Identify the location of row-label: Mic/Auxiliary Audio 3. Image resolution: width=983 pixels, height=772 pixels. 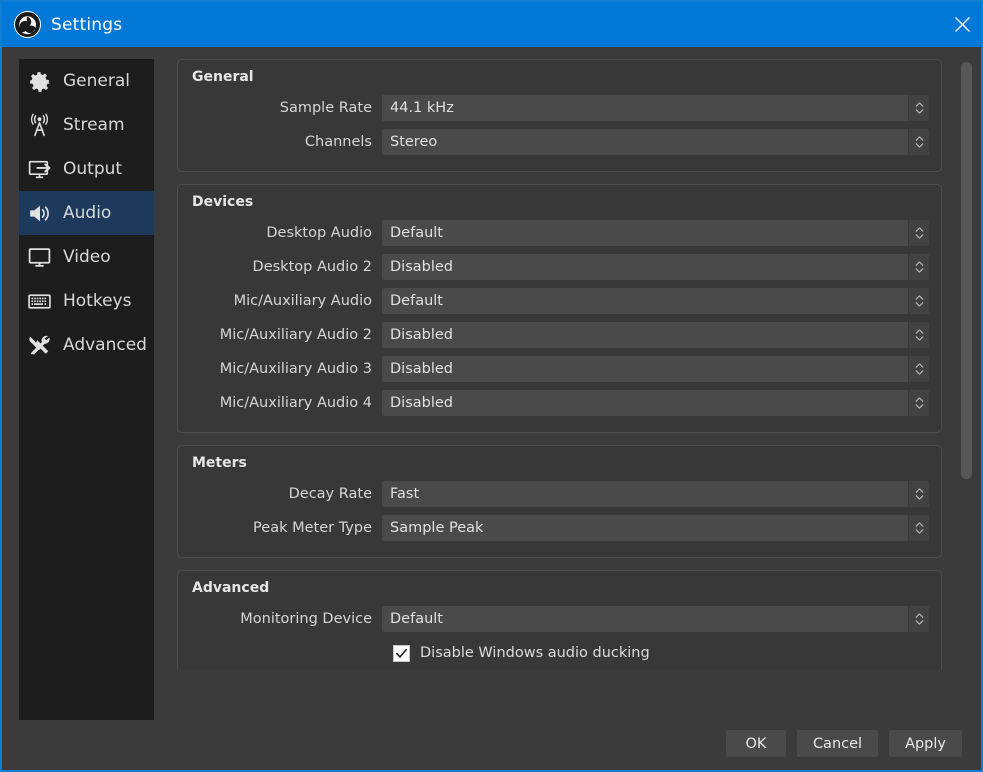
(295, 369).